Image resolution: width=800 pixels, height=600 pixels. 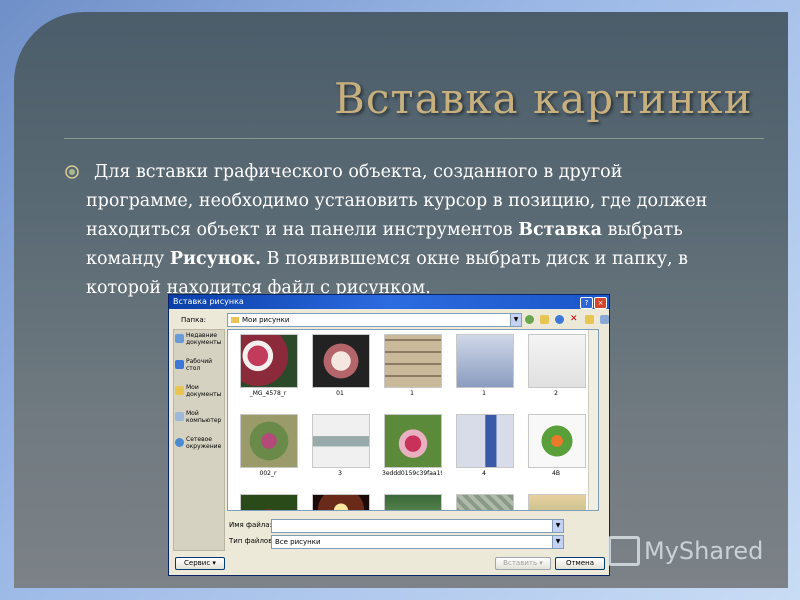 I want to click on file-name: 1, so click(x=412, y=393).